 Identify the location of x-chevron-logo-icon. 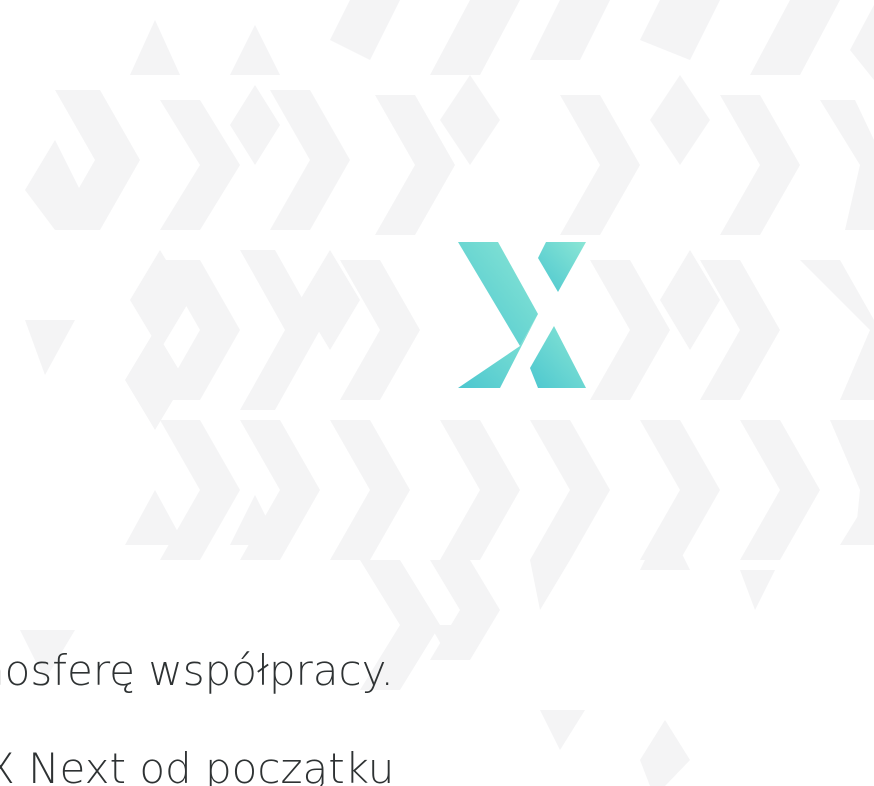
(522, 315).